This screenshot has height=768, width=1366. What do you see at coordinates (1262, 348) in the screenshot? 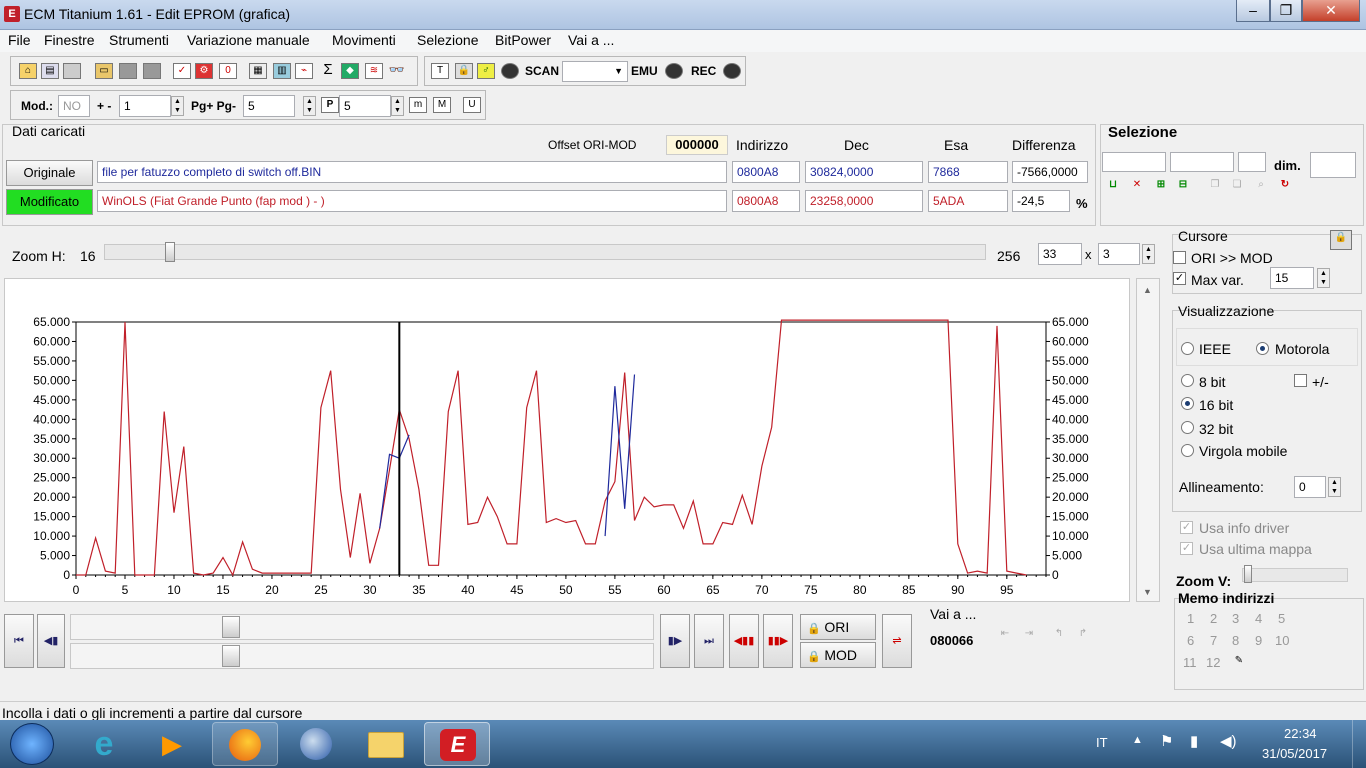
I see `motorola-radio` at bounding box center [1262, 348].